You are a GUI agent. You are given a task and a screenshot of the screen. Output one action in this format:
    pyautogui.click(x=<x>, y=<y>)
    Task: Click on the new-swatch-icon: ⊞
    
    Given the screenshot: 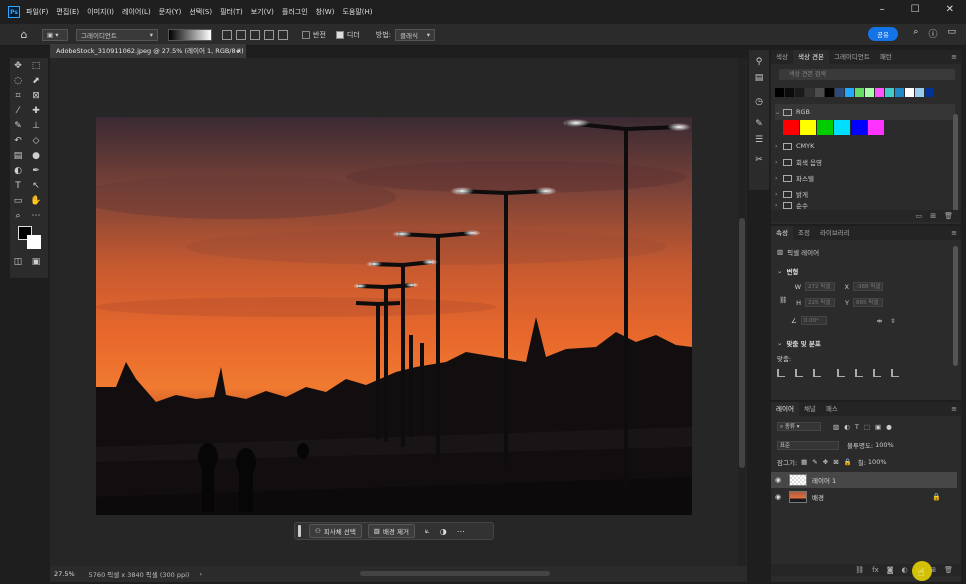 What is the action you would take?
    pyautogui.click(x=933, y=216)
    